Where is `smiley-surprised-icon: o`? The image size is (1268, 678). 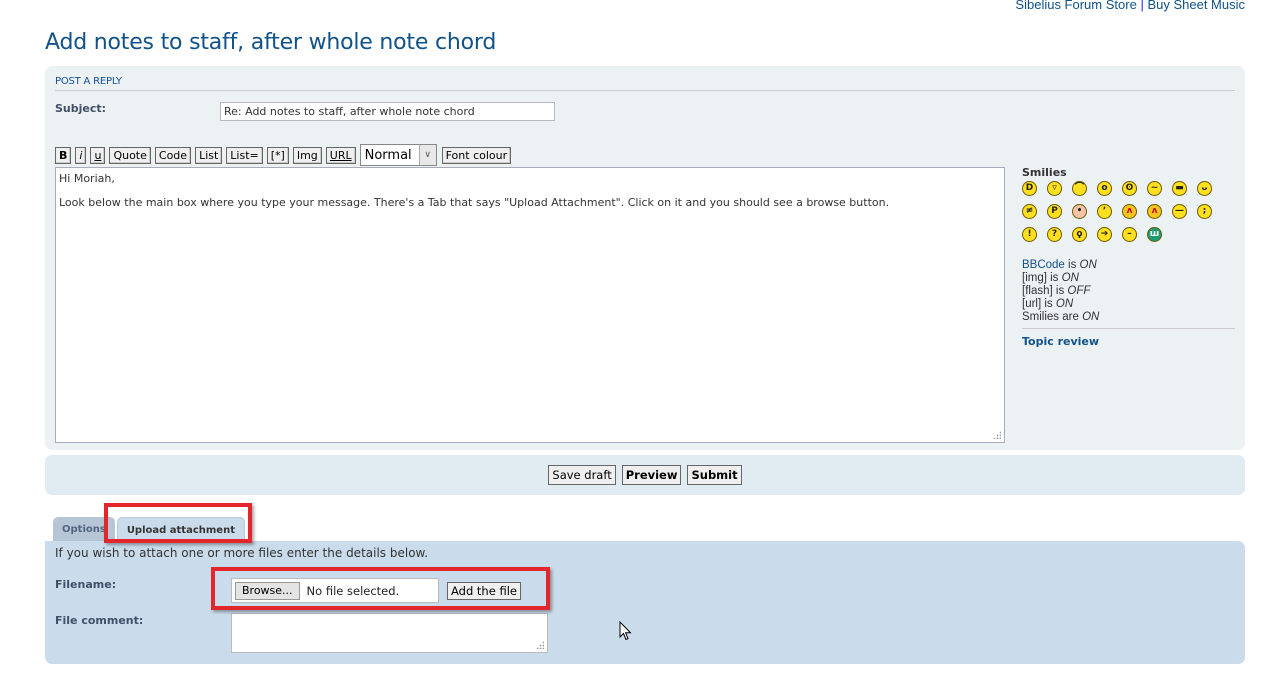 smiley-surprised-icon: o is located at coordinates (1104, 188).